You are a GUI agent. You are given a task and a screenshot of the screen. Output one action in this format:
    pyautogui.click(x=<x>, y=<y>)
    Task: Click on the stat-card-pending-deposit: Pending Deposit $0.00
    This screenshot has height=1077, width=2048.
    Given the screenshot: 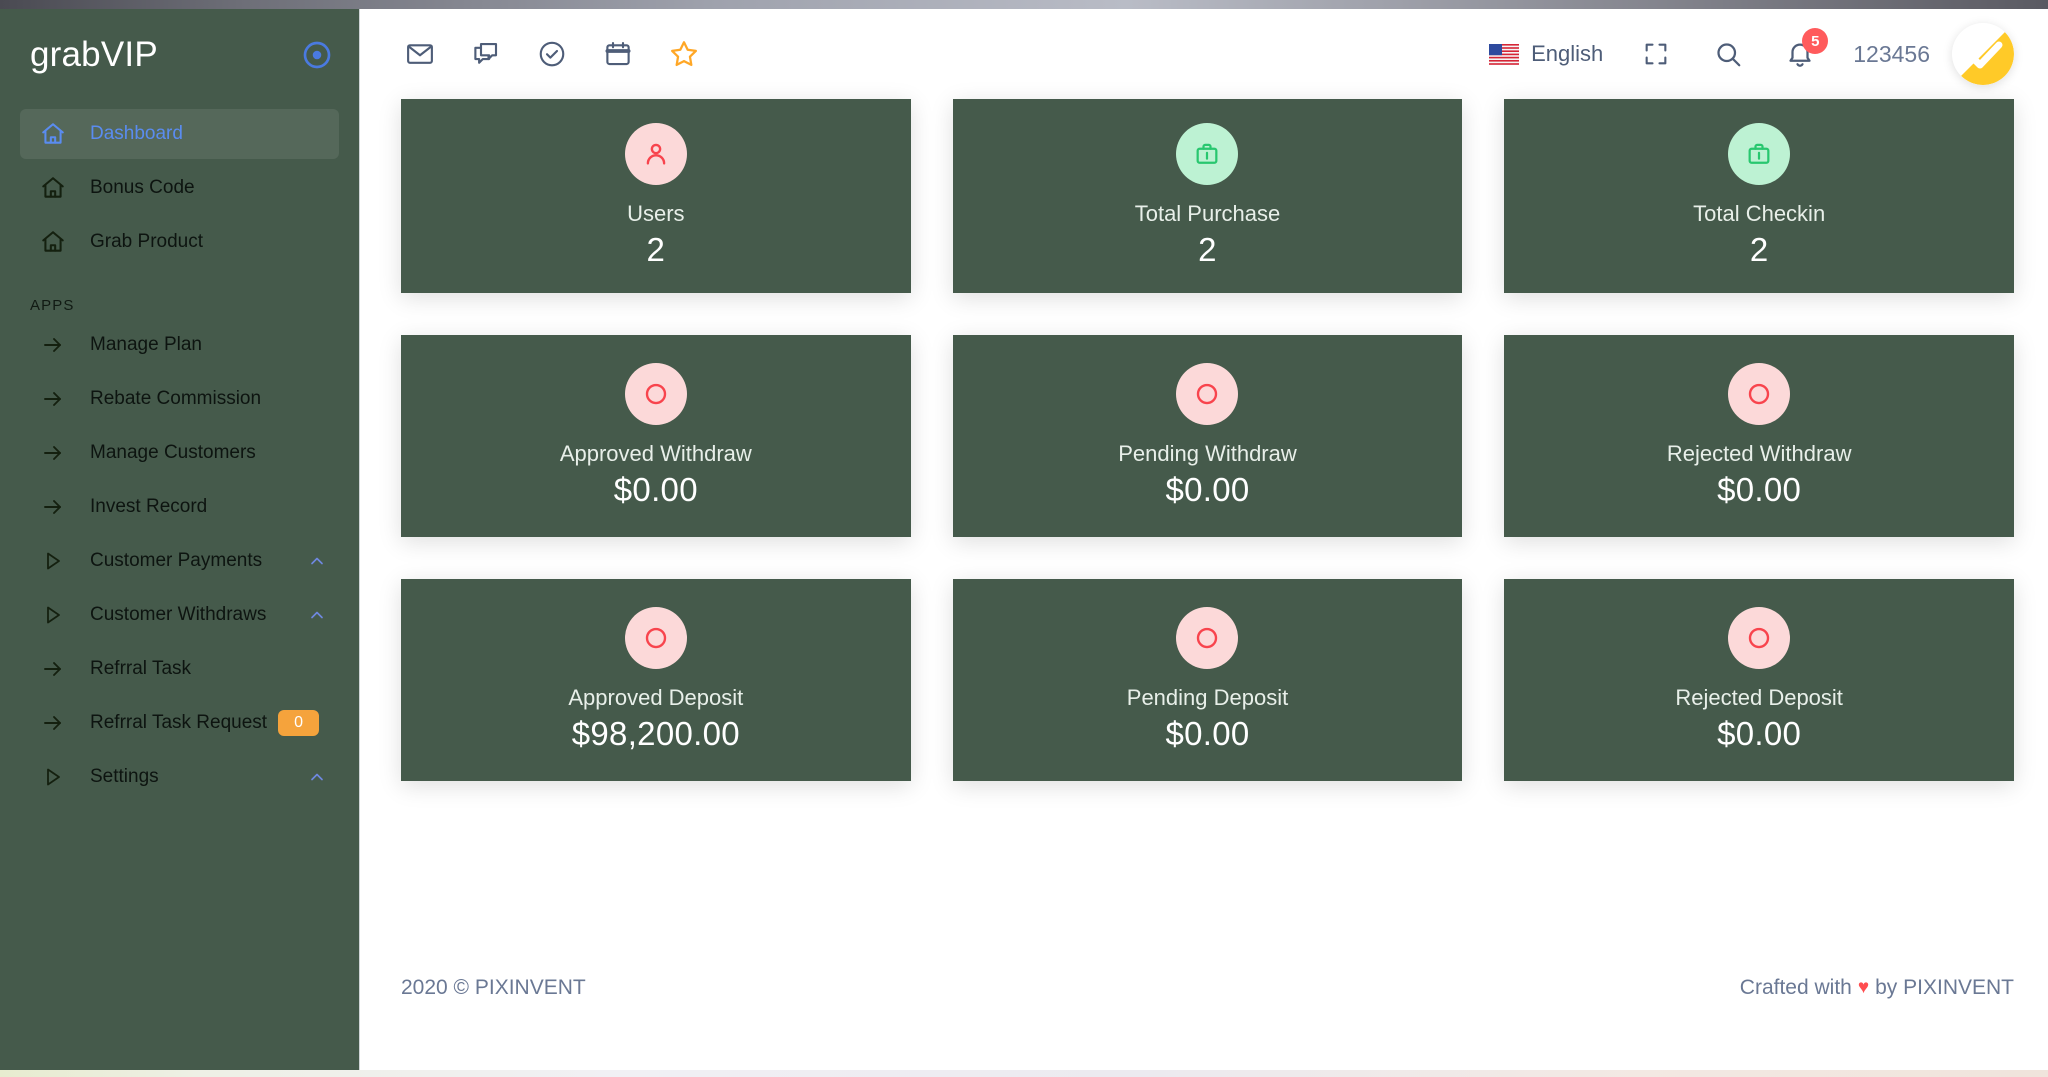 What is the action you would take?
    pyautogui.click(x=1207, y=680)
    